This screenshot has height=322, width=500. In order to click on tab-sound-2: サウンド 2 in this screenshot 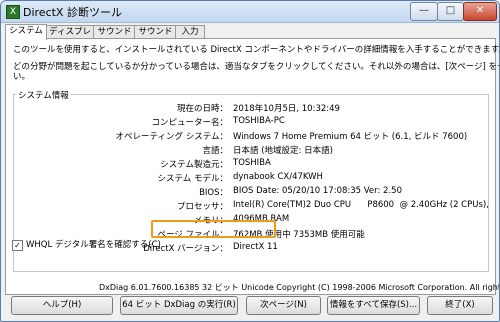, I will do `click(155, 37)`.